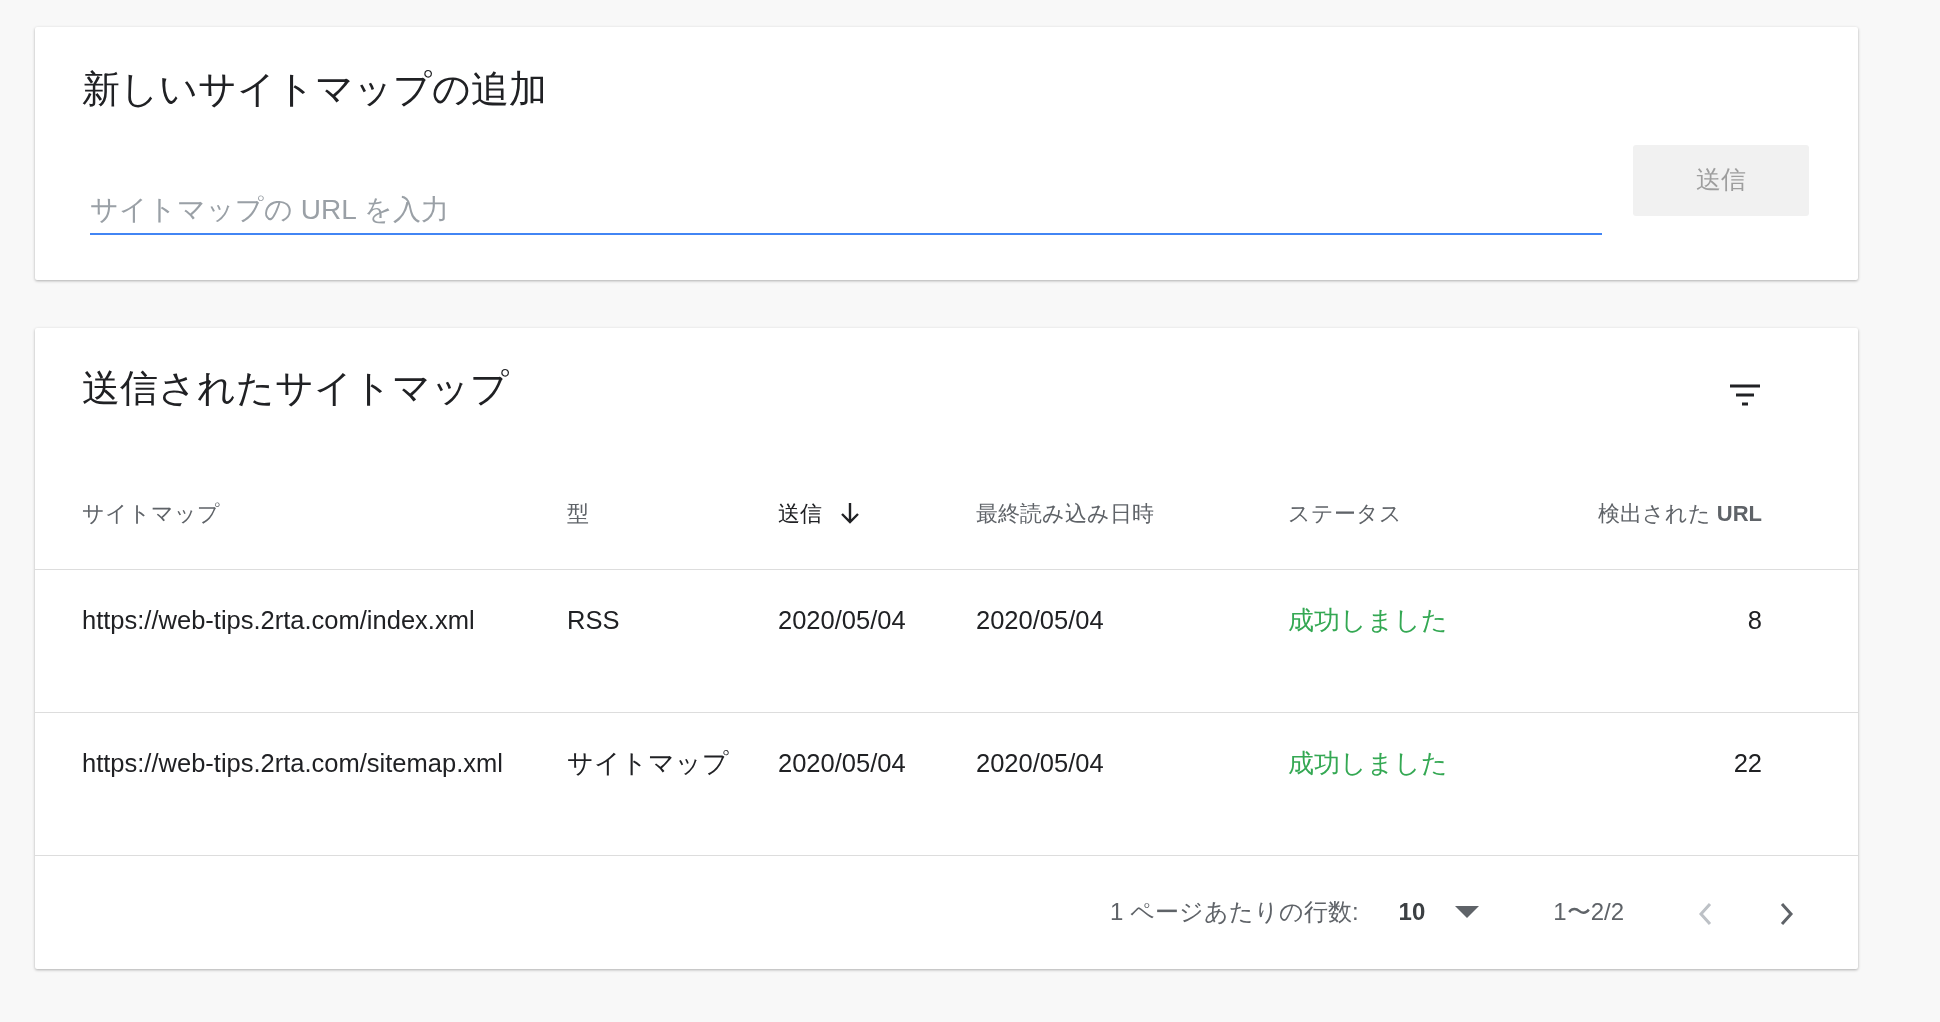 The image size is (1940, 1022). I want to click on url-count-cell: 8, so click(1754, 619).